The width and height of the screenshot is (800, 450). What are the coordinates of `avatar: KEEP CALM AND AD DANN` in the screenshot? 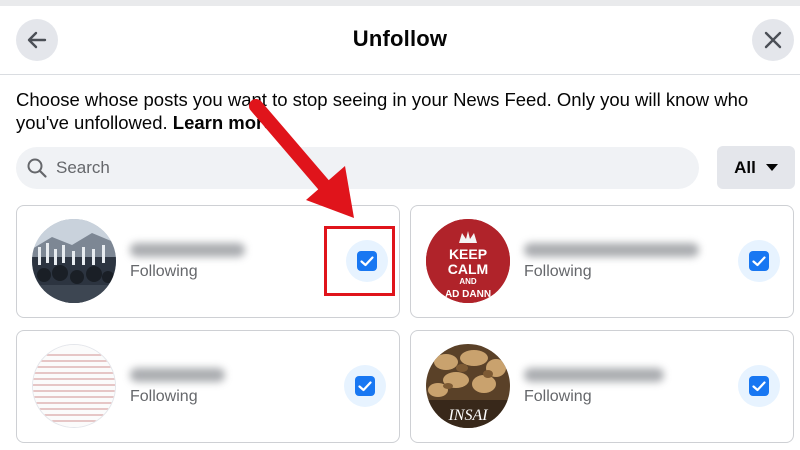 It's located at (468, 261).